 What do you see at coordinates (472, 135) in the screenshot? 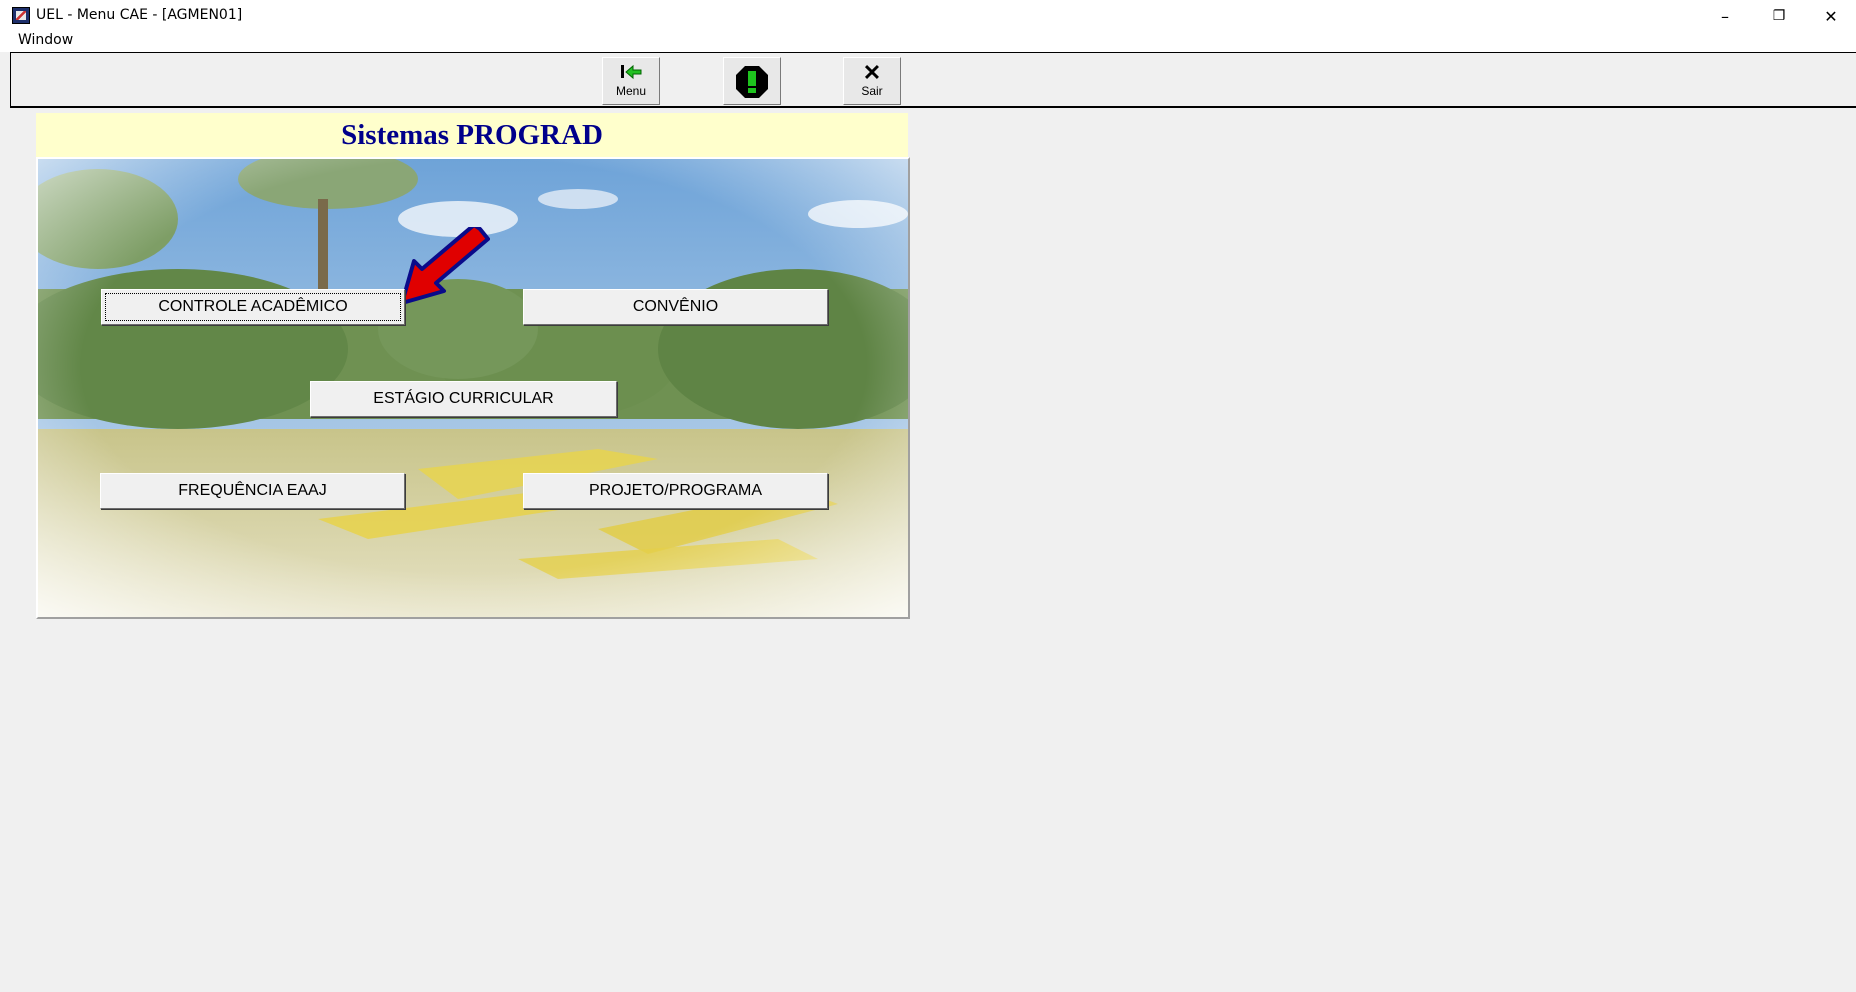
I see `page-title: Sistemas PROGRAD` at bounding box center [472, 135].